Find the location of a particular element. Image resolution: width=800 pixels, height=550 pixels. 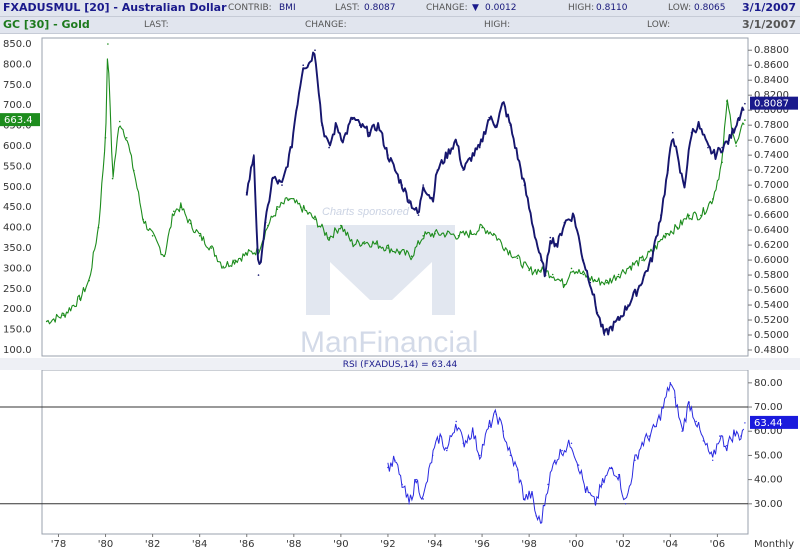

left-axis-tick-label: 200.0 is located at coordinates (17, 309).